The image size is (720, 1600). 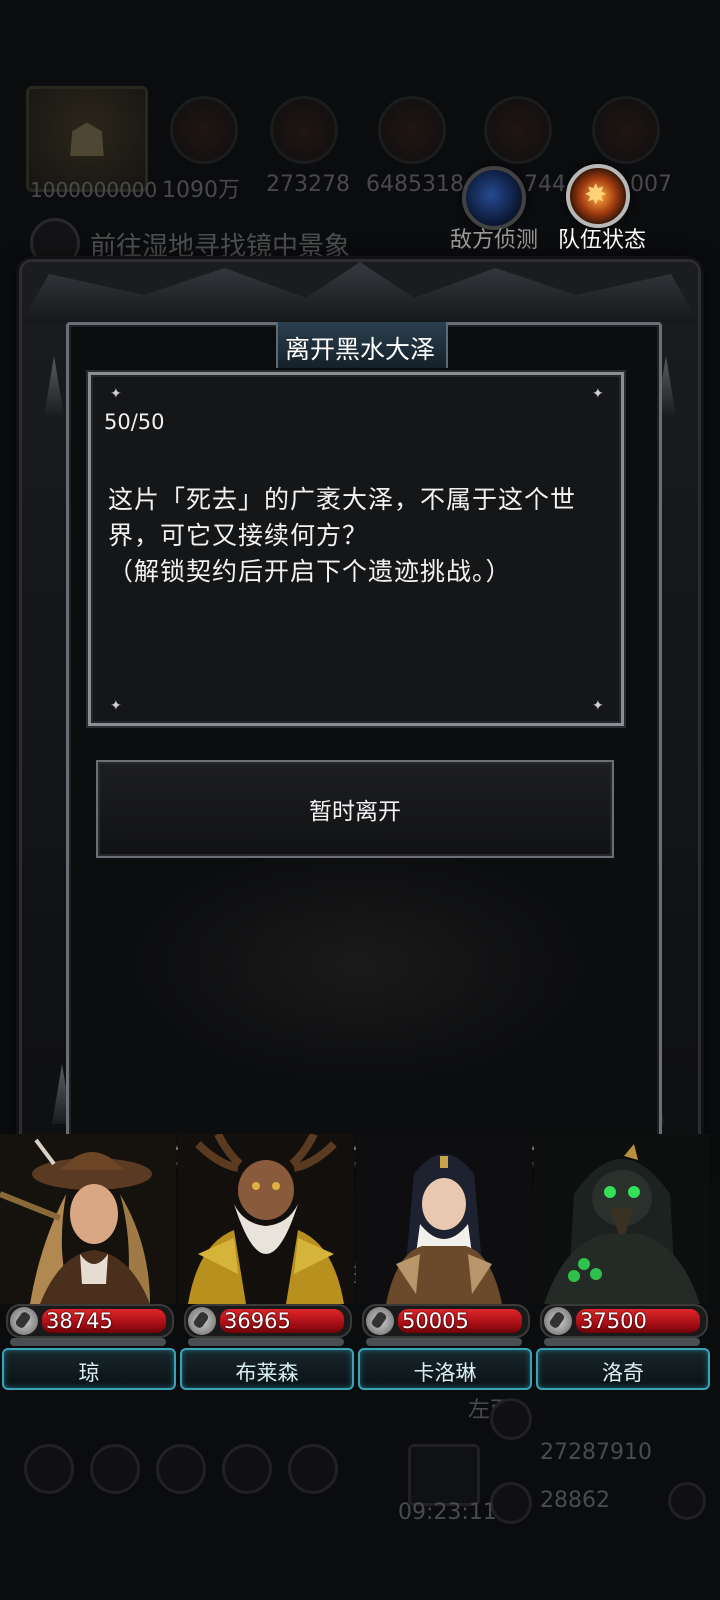 I want to click on description-line-1: 这片「死去」的广袤大泽，不属于这个世, so click(x=342, y=499).